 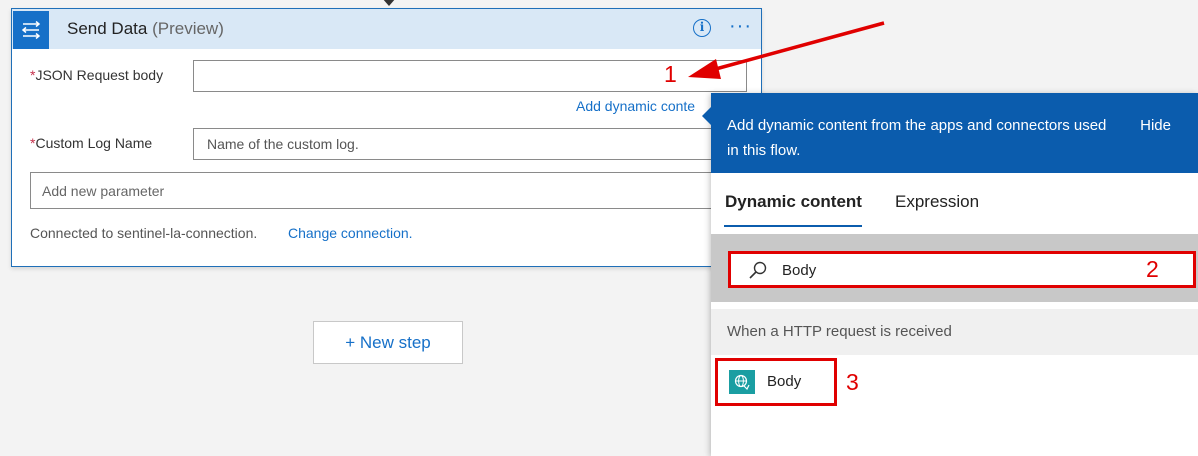 What do you see at coordinates (670, 74) in the screenshot?
I see `annotation-1: 1` at bounding box center [670, 74].